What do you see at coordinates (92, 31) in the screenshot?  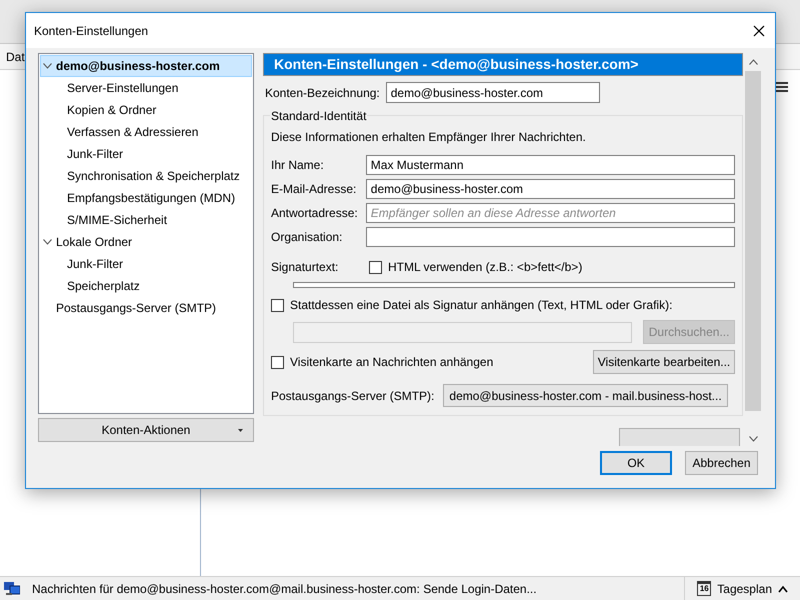 I see `window-title: Konten-Einstellungen` at bounding box center [92, 31].